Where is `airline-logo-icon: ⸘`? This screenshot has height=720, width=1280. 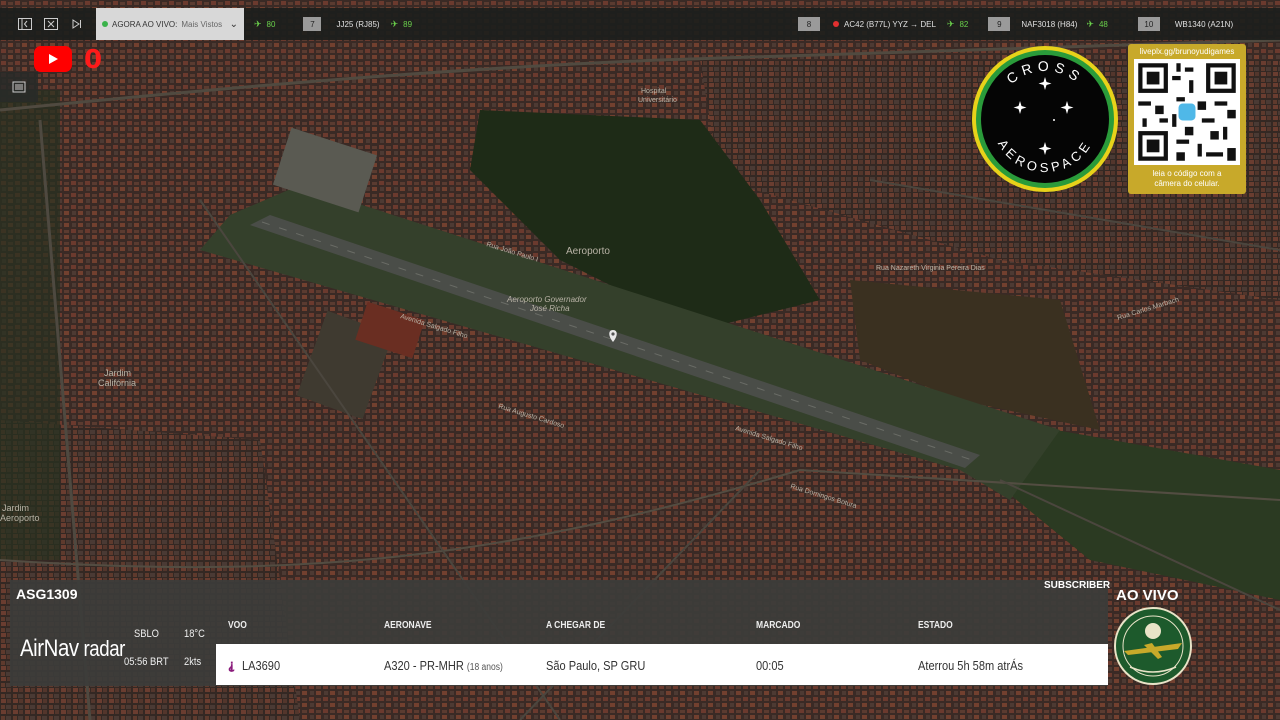 airline-logo-icon: ⸘ is located at coordinates (231, 664).